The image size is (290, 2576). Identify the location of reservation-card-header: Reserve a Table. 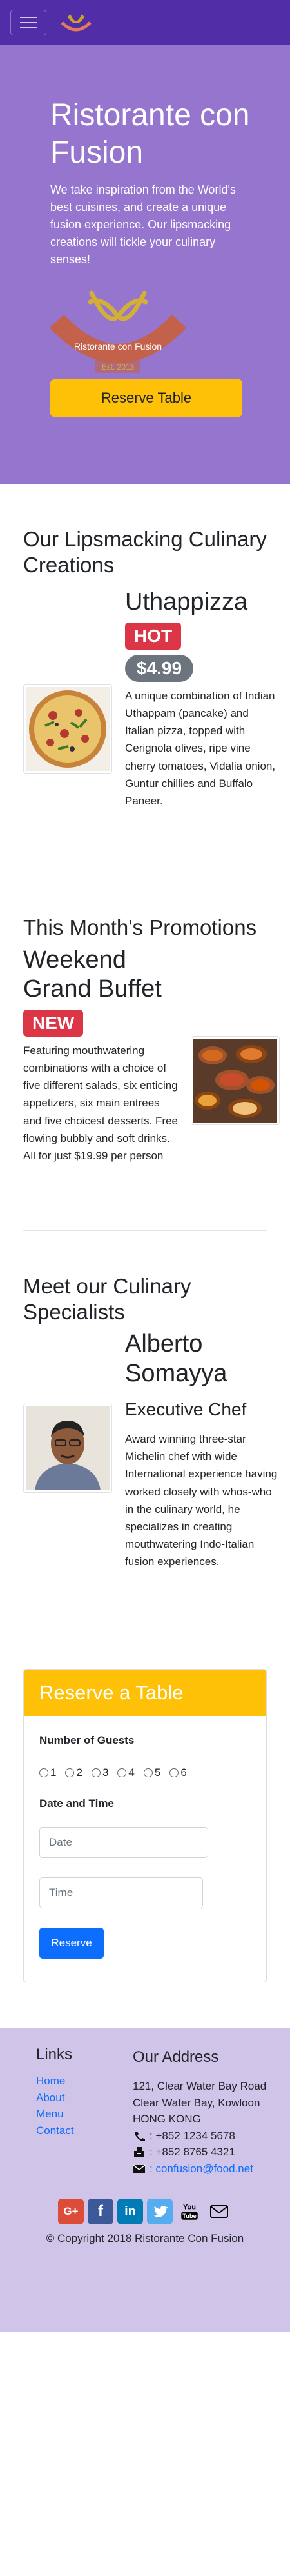
(145, 1693).